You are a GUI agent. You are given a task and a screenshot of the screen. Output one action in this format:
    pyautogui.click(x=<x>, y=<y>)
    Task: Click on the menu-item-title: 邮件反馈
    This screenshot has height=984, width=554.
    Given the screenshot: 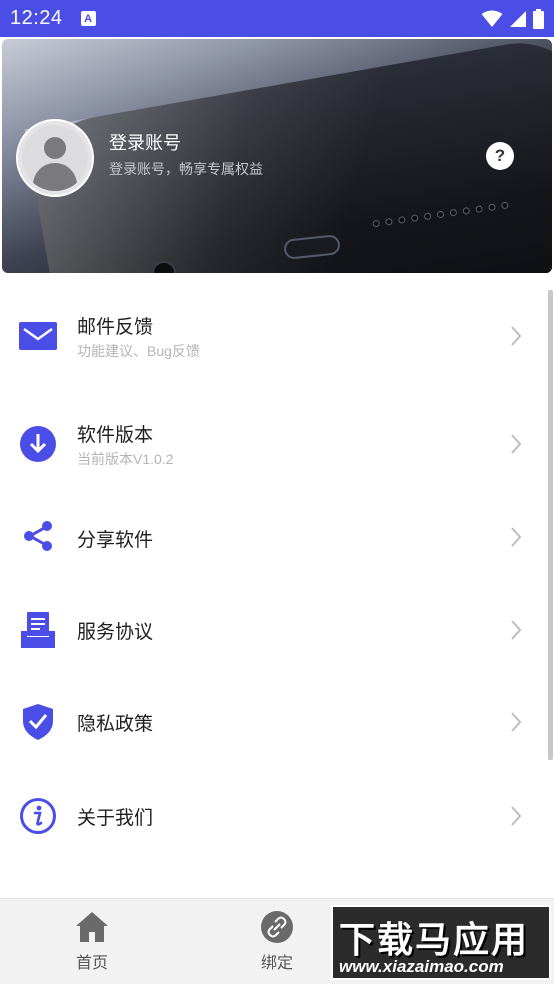 What is the action you would take?
    pyautogui.click(x=115, y=327)
    